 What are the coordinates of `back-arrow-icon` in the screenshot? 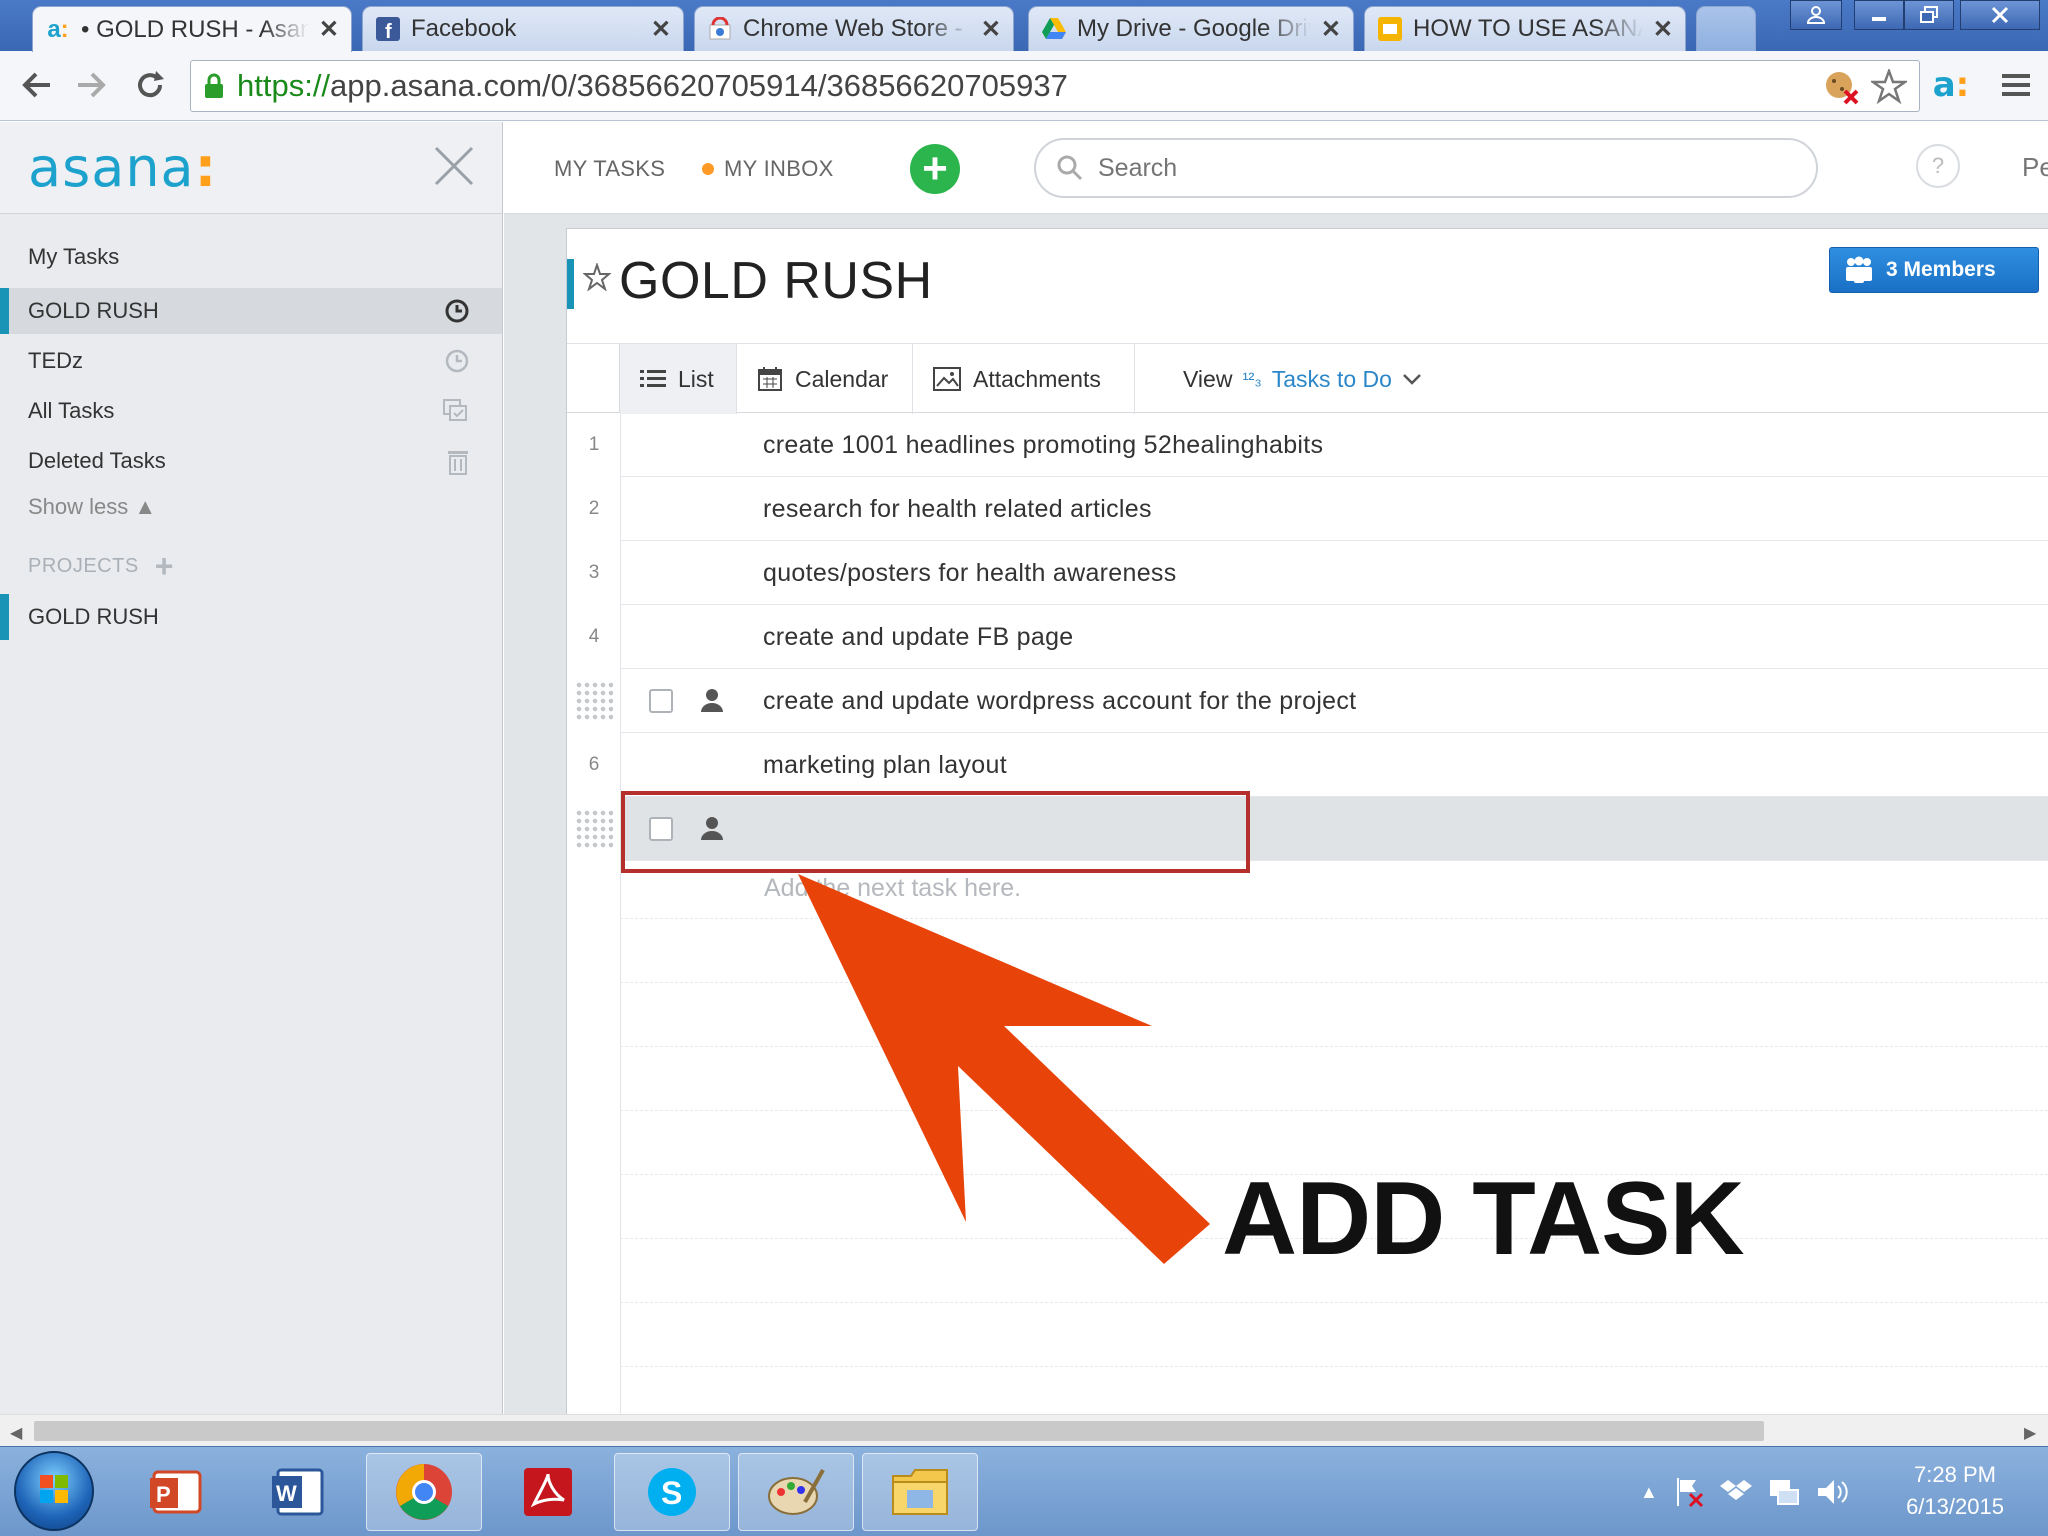 It's located at (36, 85).